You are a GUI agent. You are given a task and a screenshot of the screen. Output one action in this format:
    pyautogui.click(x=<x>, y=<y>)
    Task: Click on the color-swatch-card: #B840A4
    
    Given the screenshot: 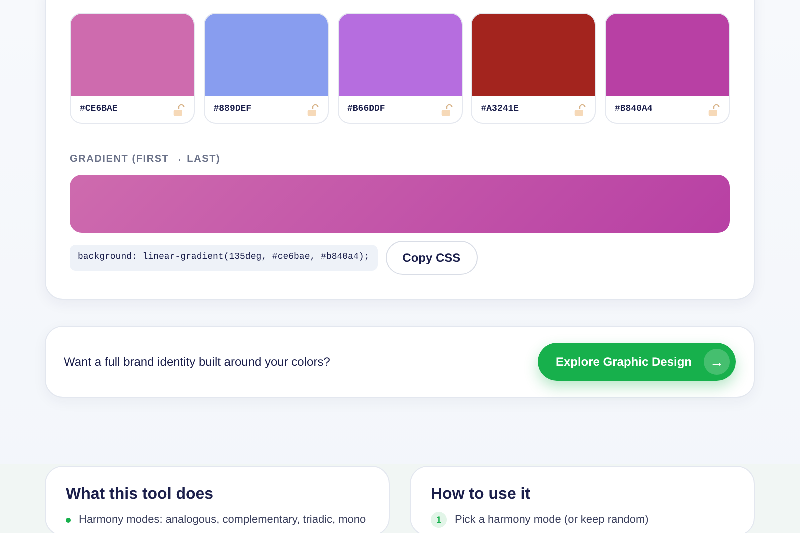 What is the action you would take?
    pyautogui.click(x=667, y=68)
    